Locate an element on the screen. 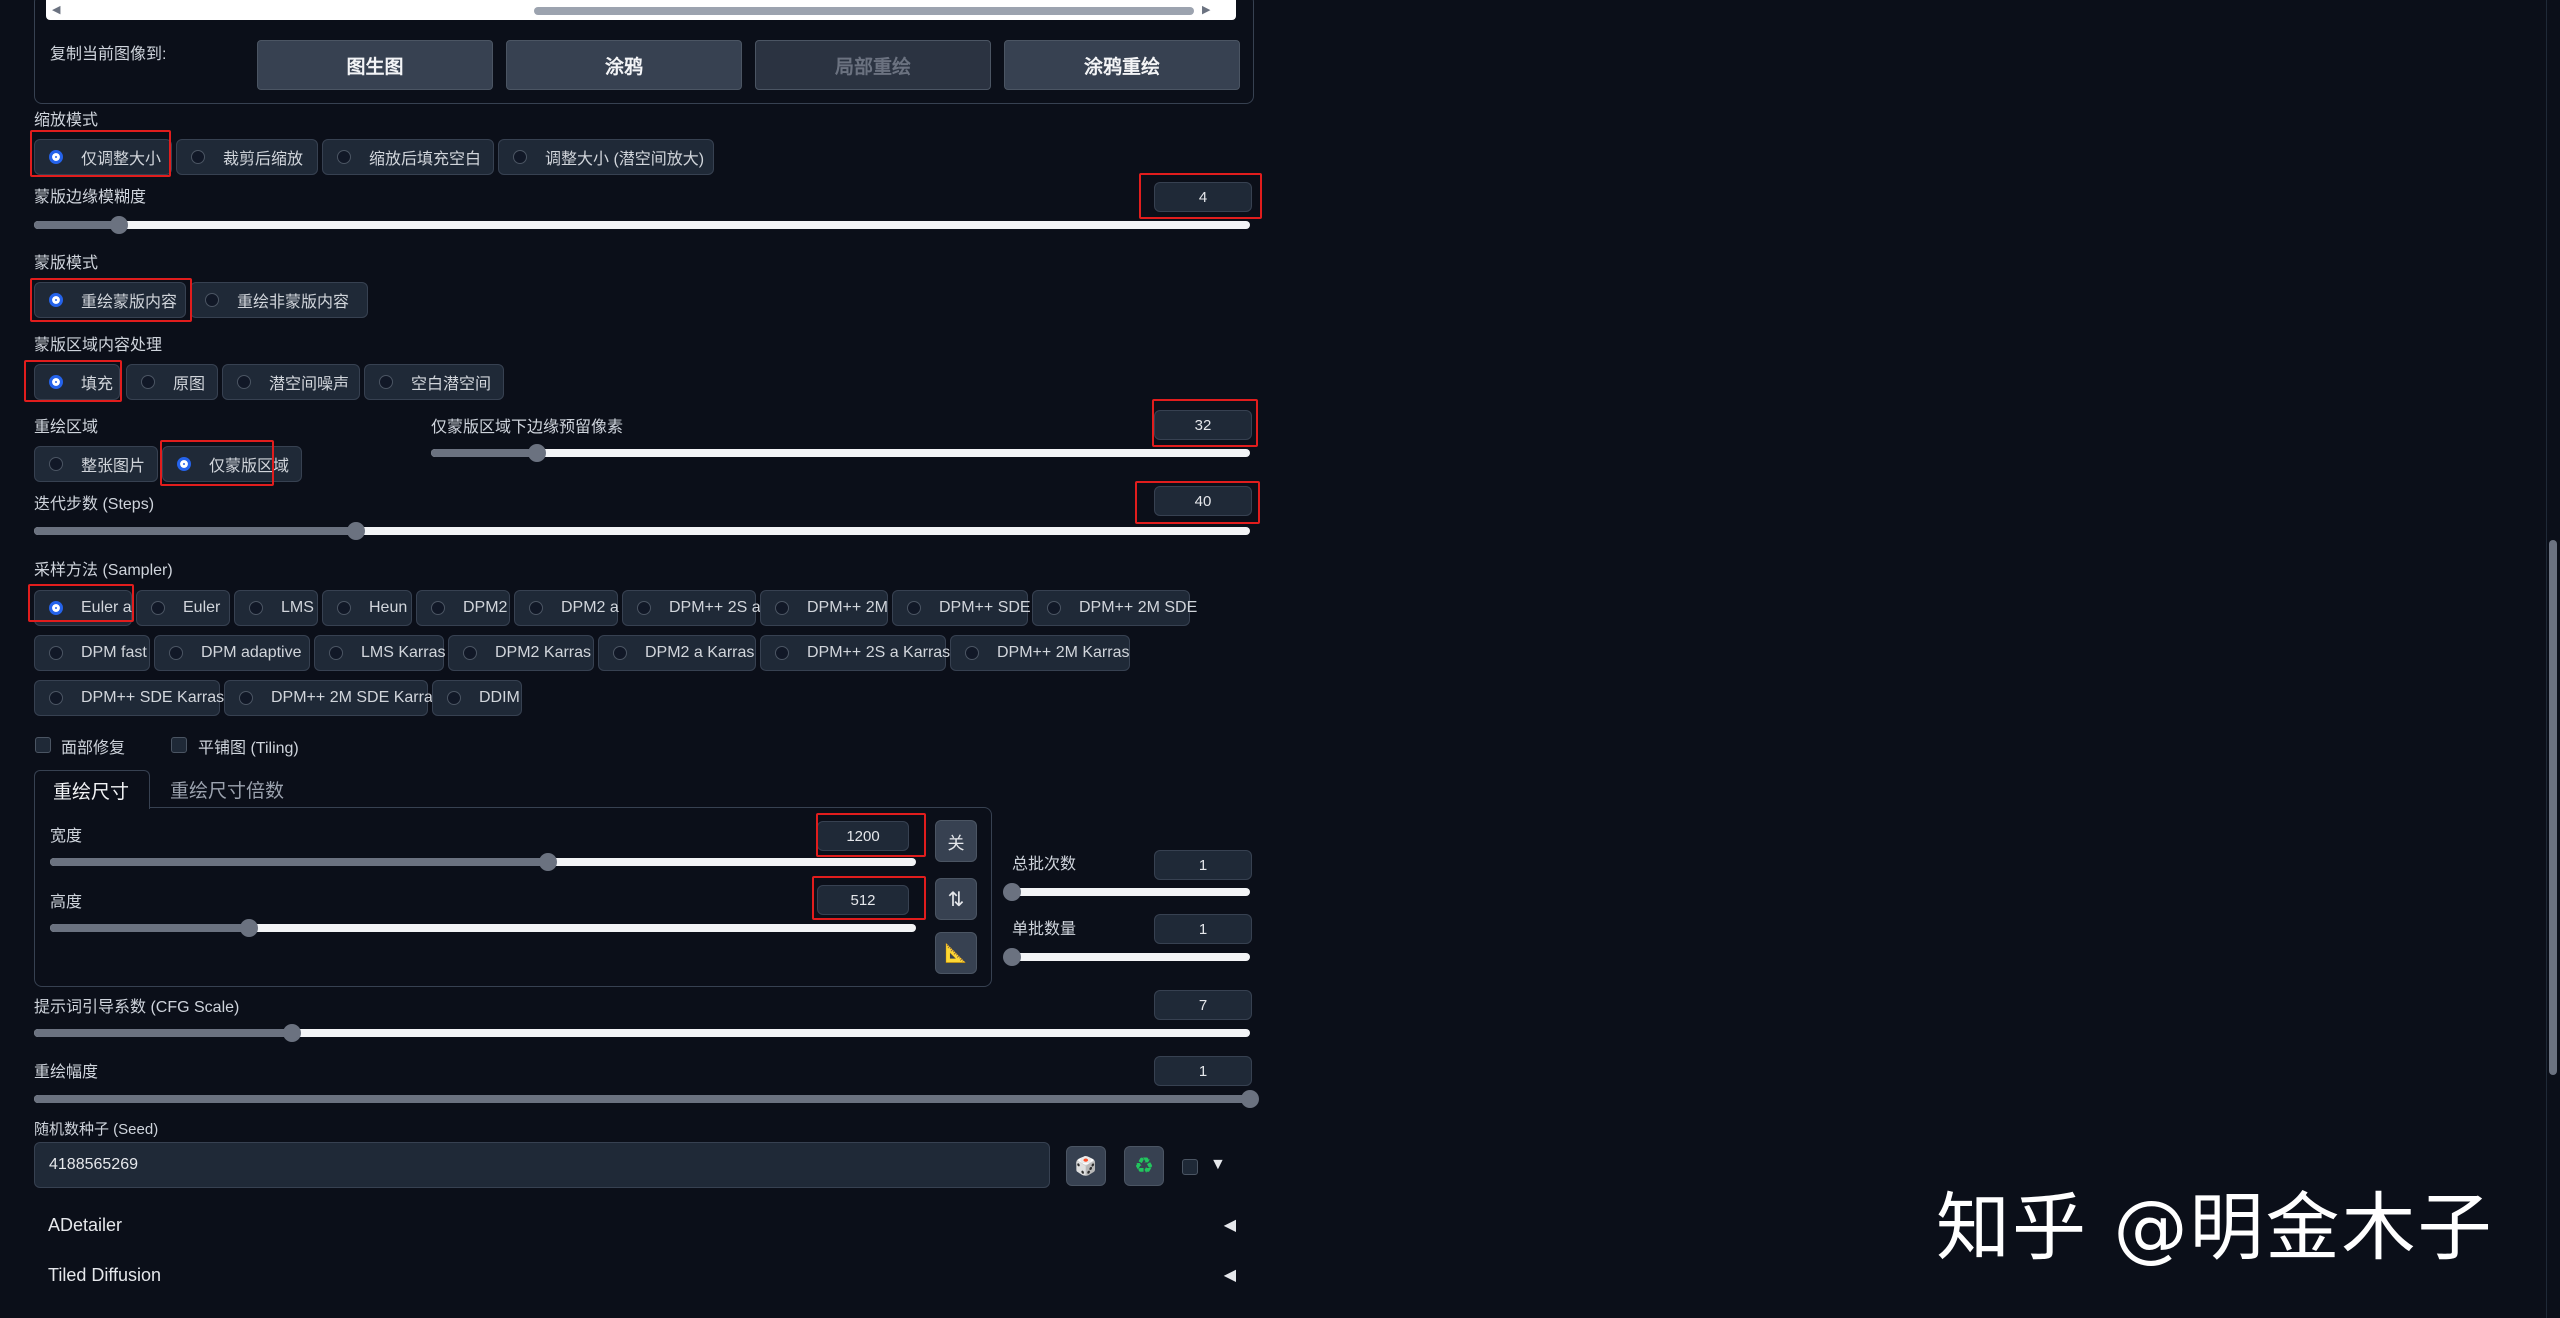 The height and width of the screenshot is (1318, 2560). mask-blur-slider is located at coordinates (642, 225).